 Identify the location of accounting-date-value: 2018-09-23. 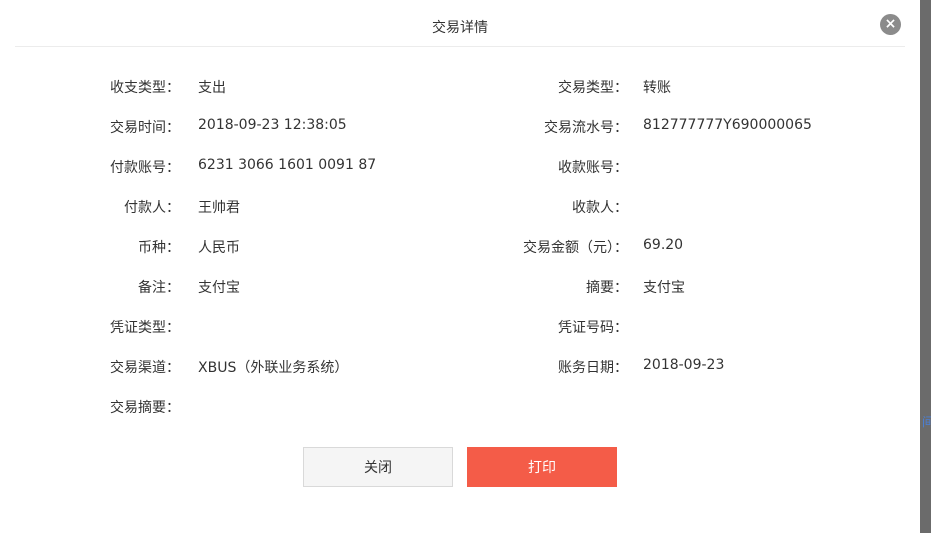
(684, 365).